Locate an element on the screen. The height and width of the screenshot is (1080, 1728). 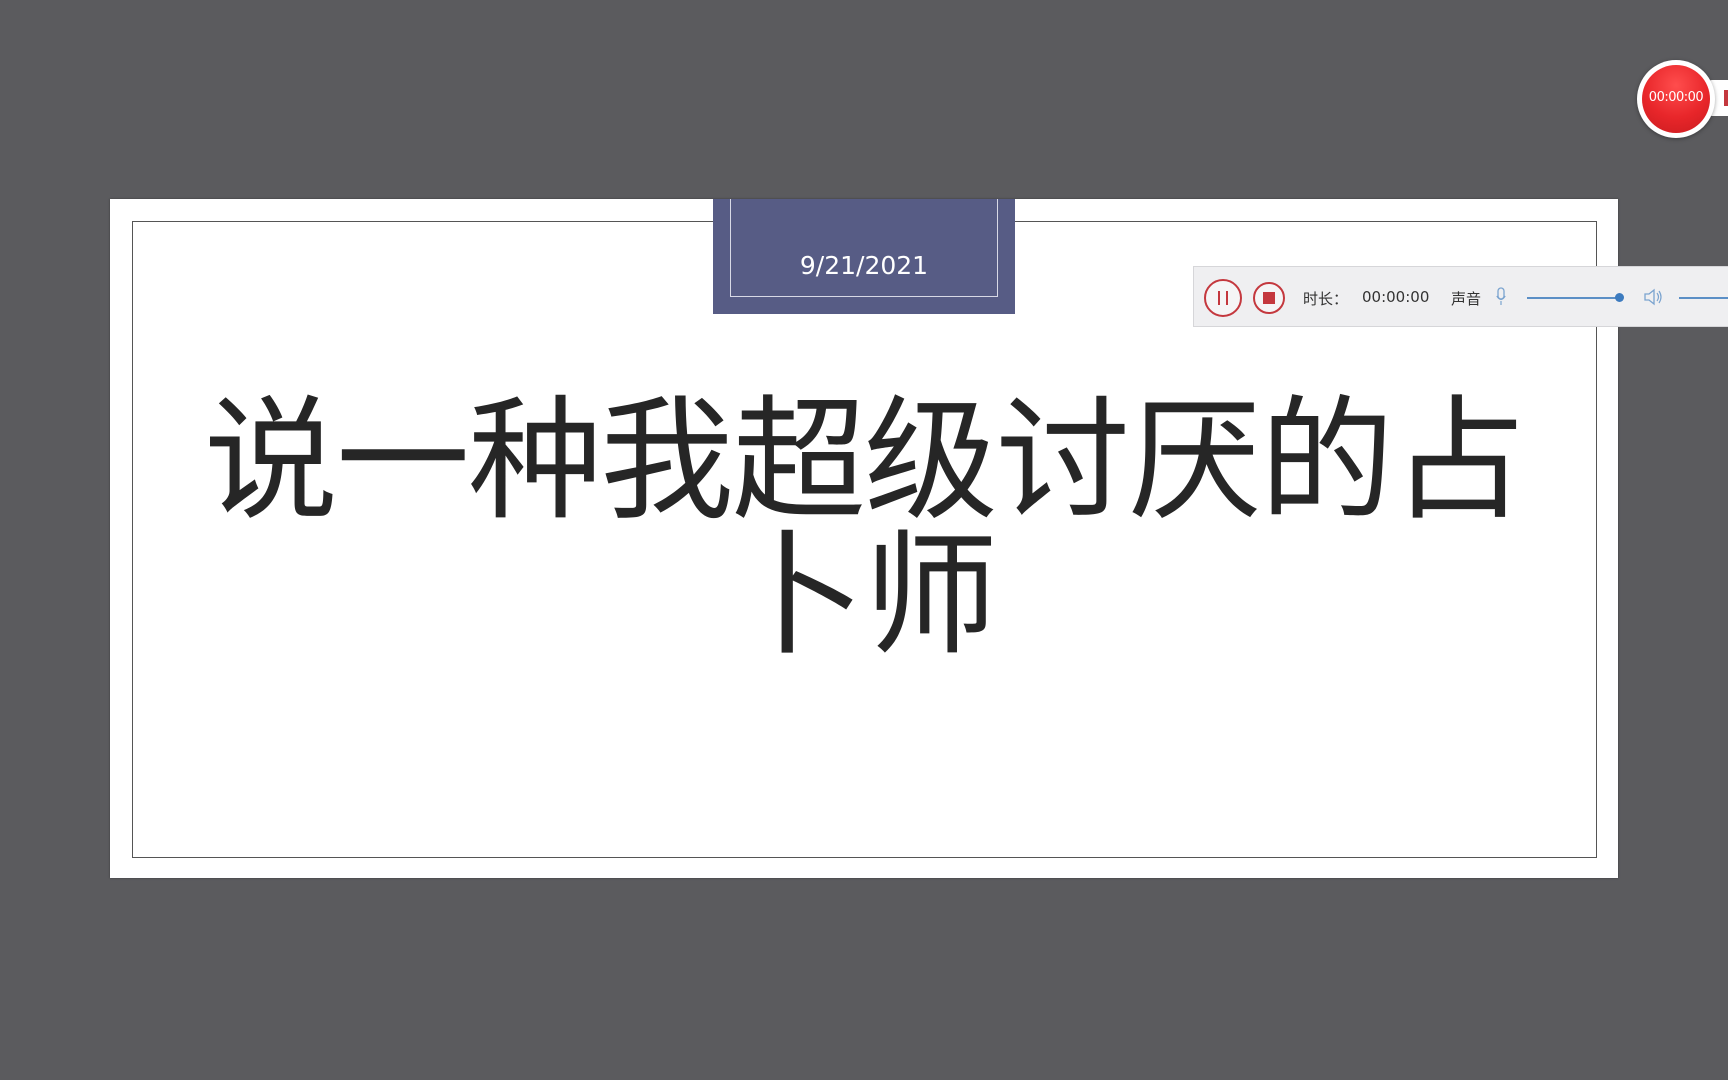
record-timer-text: 00:00:00 is located at coordinates (1676, 97).